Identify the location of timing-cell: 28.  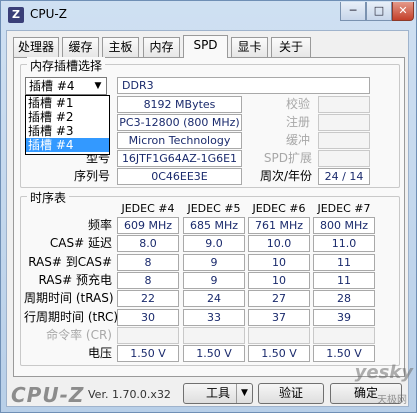
(344, 298).